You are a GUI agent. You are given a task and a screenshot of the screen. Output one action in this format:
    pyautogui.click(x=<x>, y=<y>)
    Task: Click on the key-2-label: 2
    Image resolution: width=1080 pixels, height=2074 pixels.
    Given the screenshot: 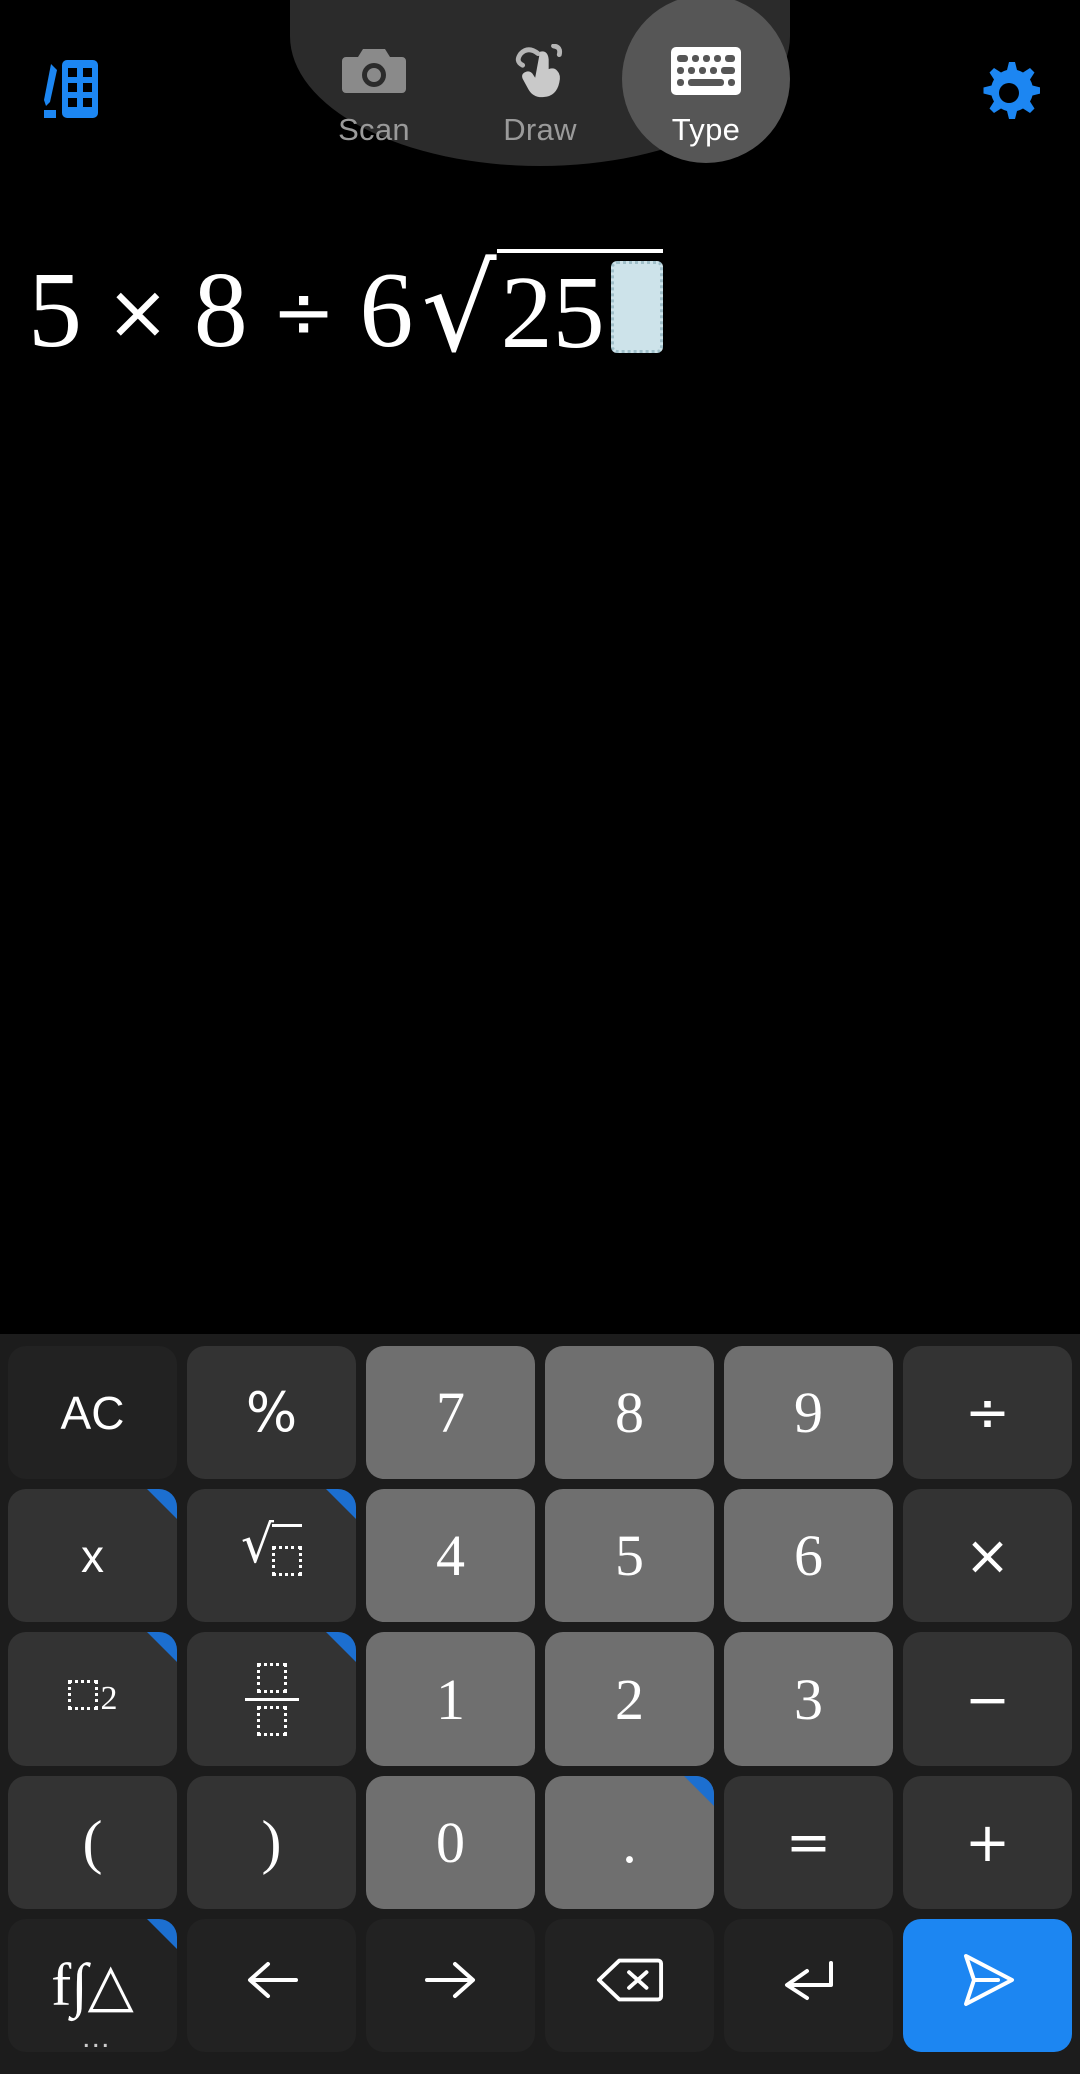 What is the action you would take?
    pyautogui.click(x=629, y=1699)
    